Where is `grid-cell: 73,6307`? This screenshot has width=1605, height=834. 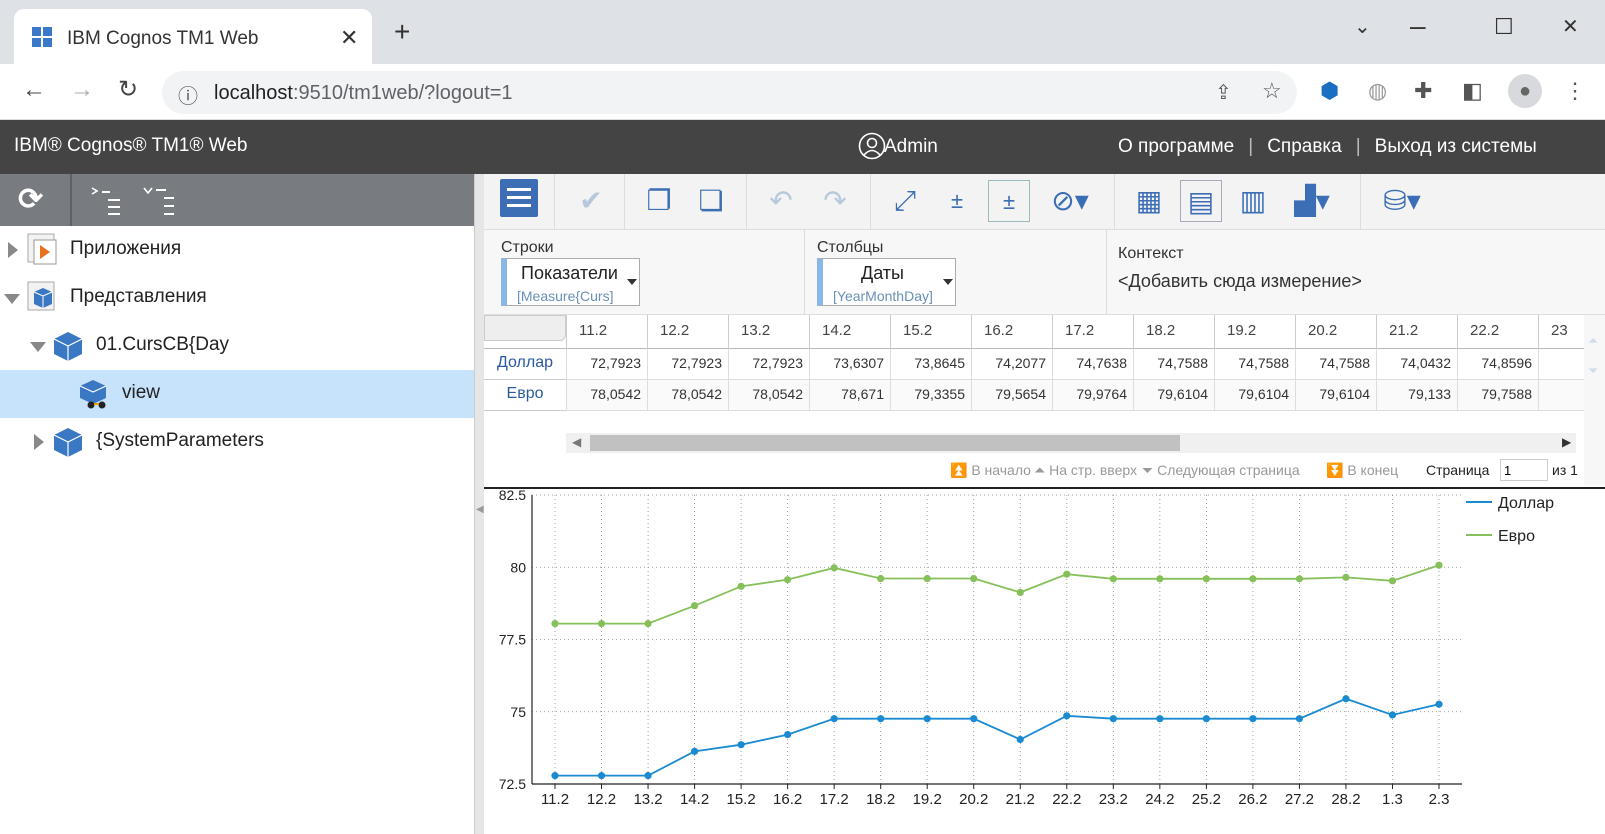
grid-cell: 73,6307 is located at coordinates (849, 364).